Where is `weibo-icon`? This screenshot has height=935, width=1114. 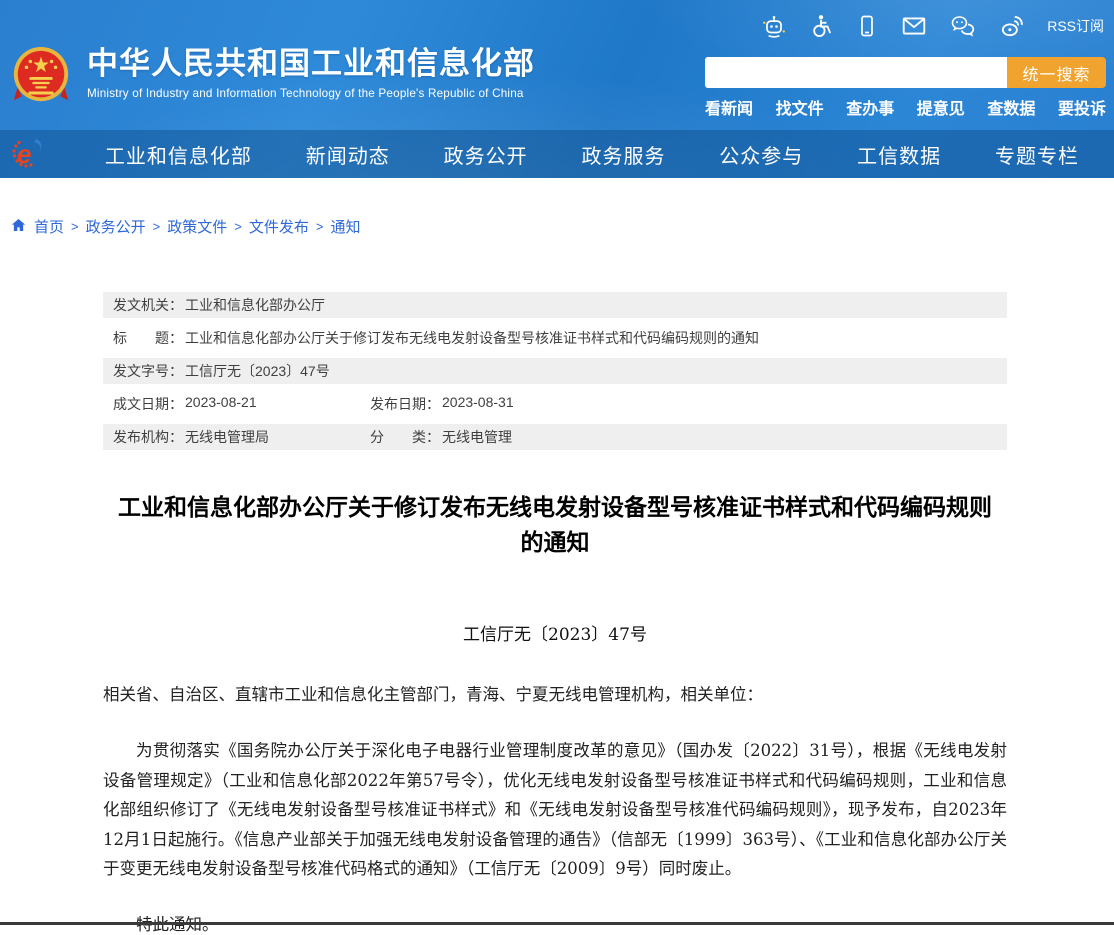
weibo-icon is located at coordinates (1012, 26).